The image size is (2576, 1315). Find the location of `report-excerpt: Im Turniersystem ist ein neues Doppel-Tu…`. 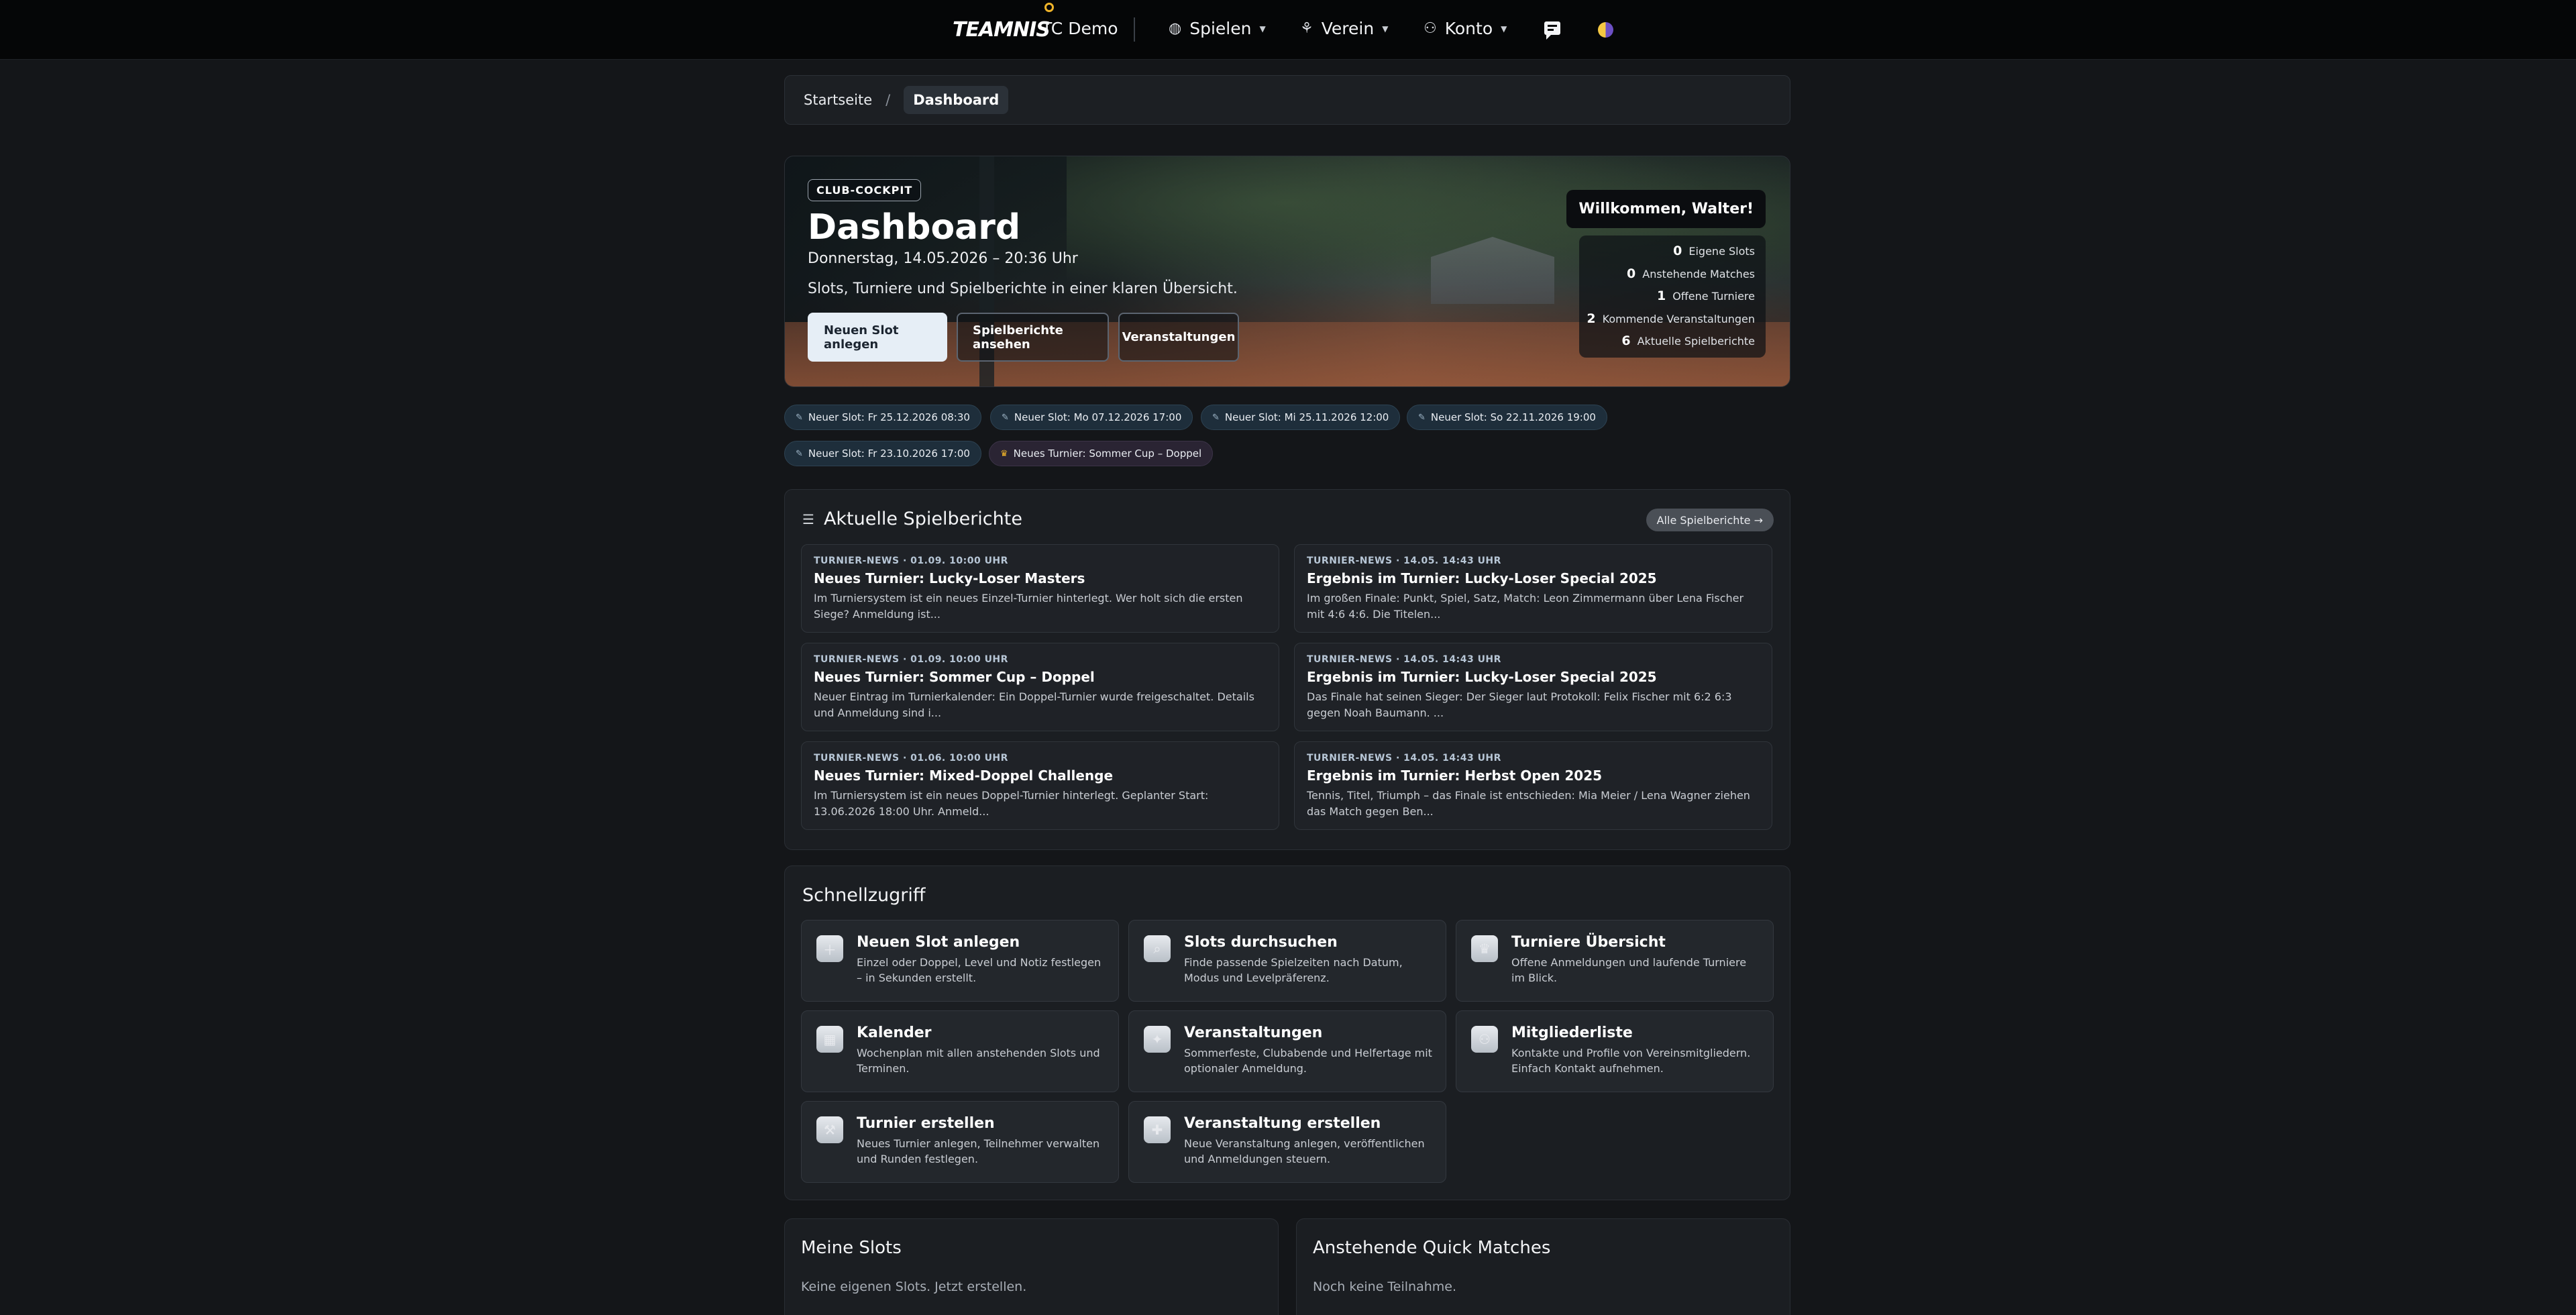

report-excerpt: Im Turniersystem ist ein neues Doppel-Tu… is located at coordinates (1011, 804).